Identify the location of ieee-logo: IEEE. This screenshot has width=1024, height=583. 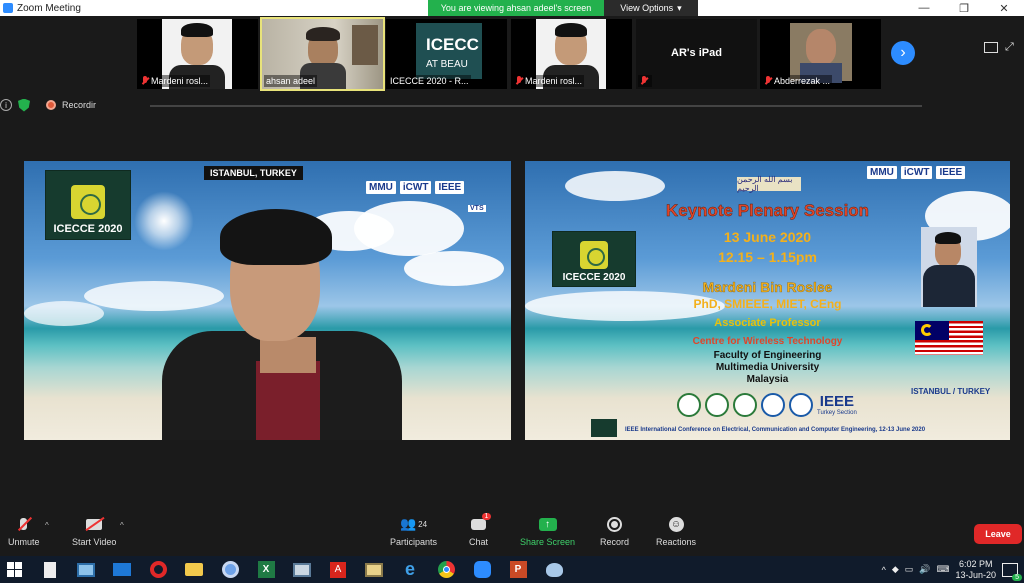
(836, 401).